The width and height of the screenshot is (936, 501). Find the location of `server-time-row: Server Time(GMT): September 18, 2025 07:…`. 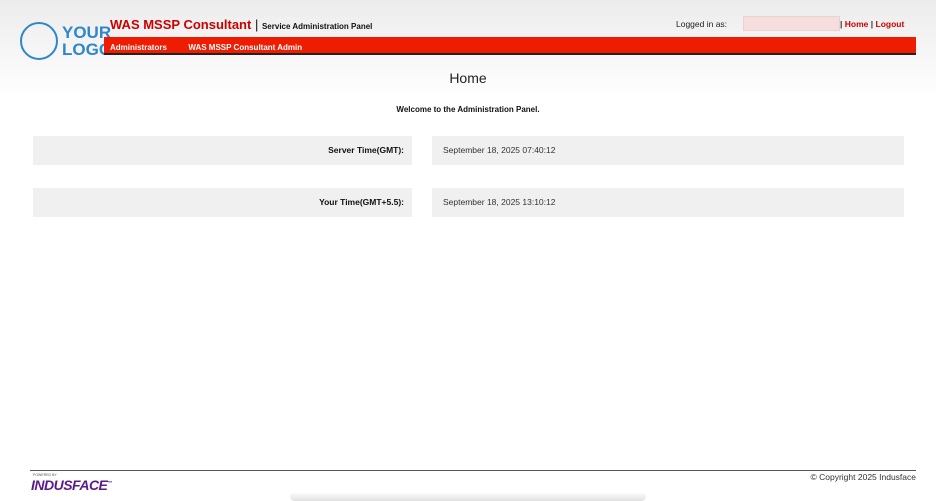

server-time-row: Server Time(GMT): September 18, 2025 07:… is located at coordinates (468, 150).